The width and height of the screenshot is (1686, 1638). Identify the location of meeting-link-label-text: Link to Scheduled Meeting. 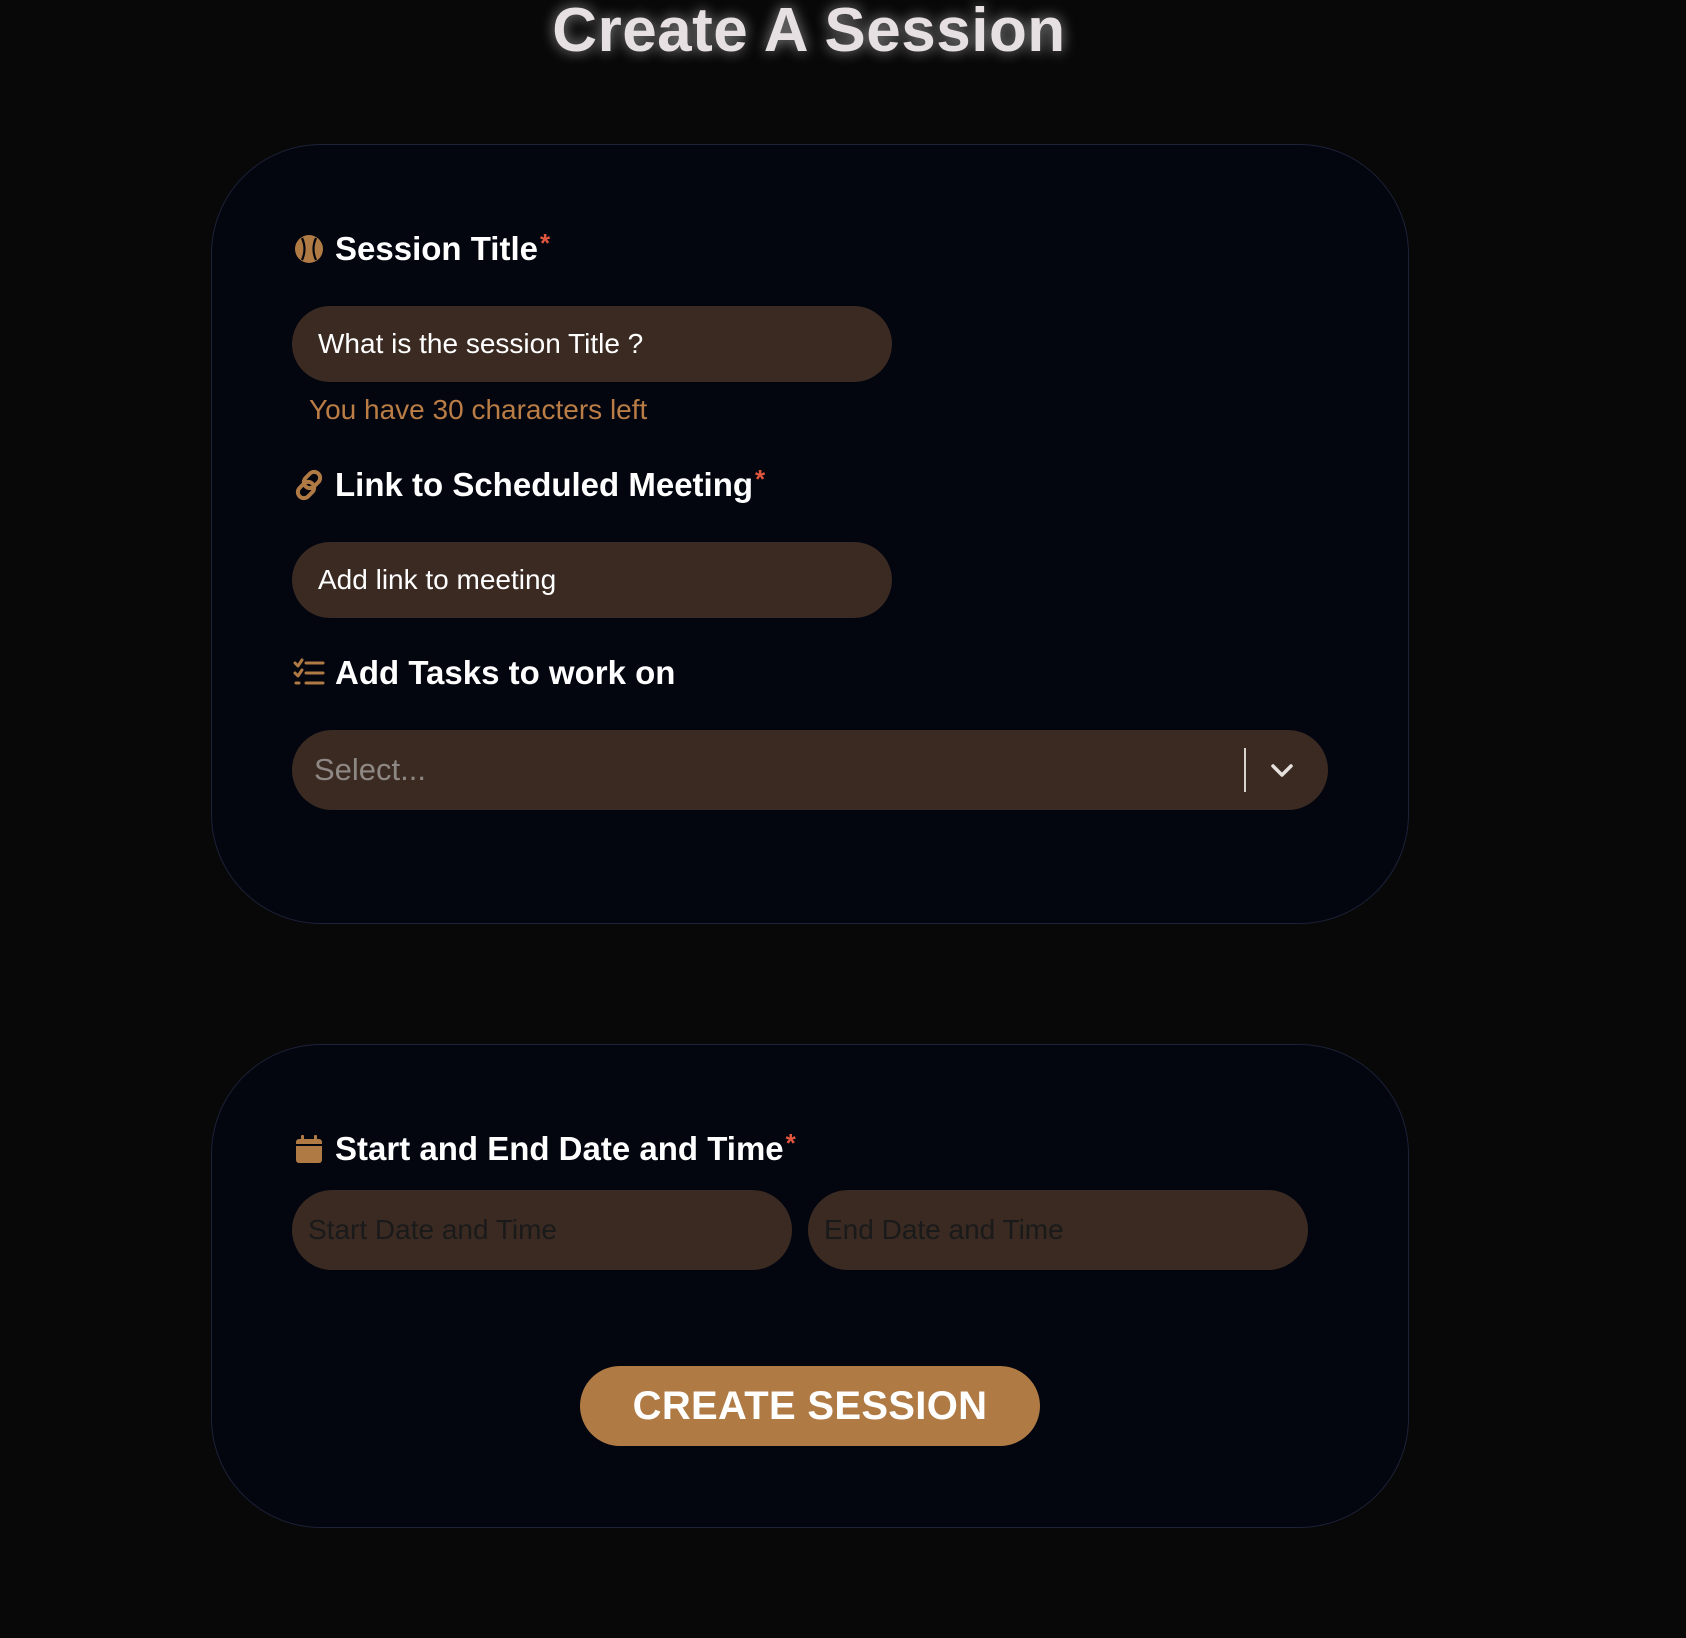
(544, 484).